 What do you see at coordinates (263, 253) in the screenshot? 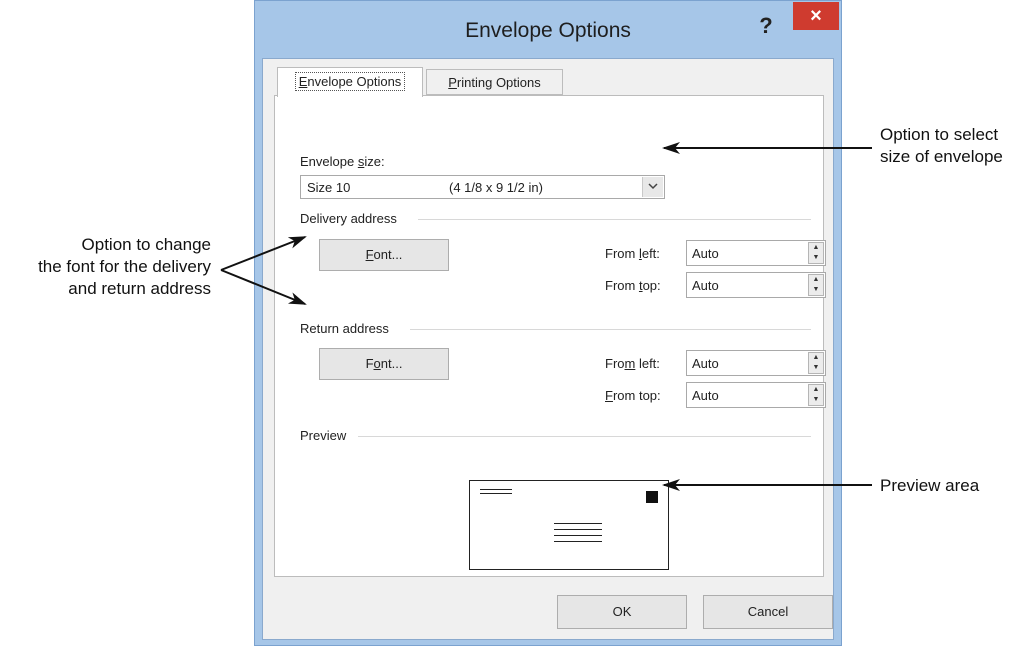
I see `font-callout-arrow-delivery` at bounding box center [263, 253].